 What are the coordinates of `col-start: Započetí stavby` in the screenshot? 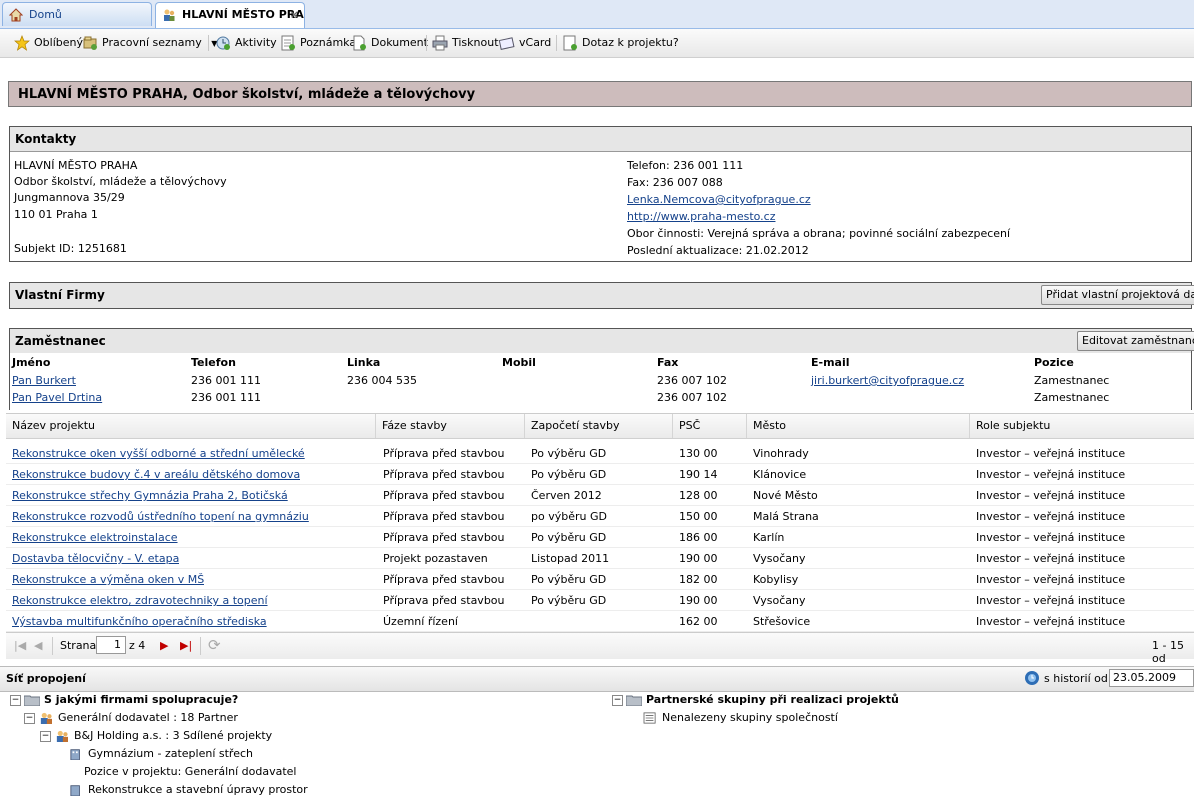 It's located at (599, 426).